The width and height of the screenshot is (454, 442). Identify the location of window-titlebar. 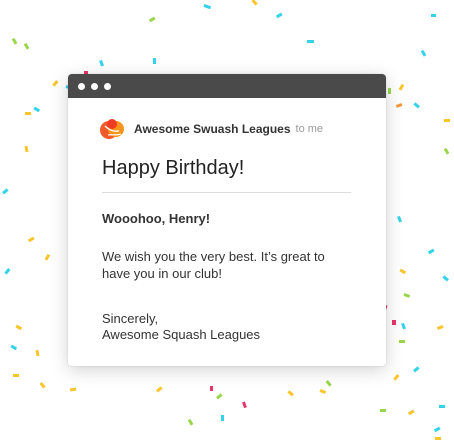
(227, 86).